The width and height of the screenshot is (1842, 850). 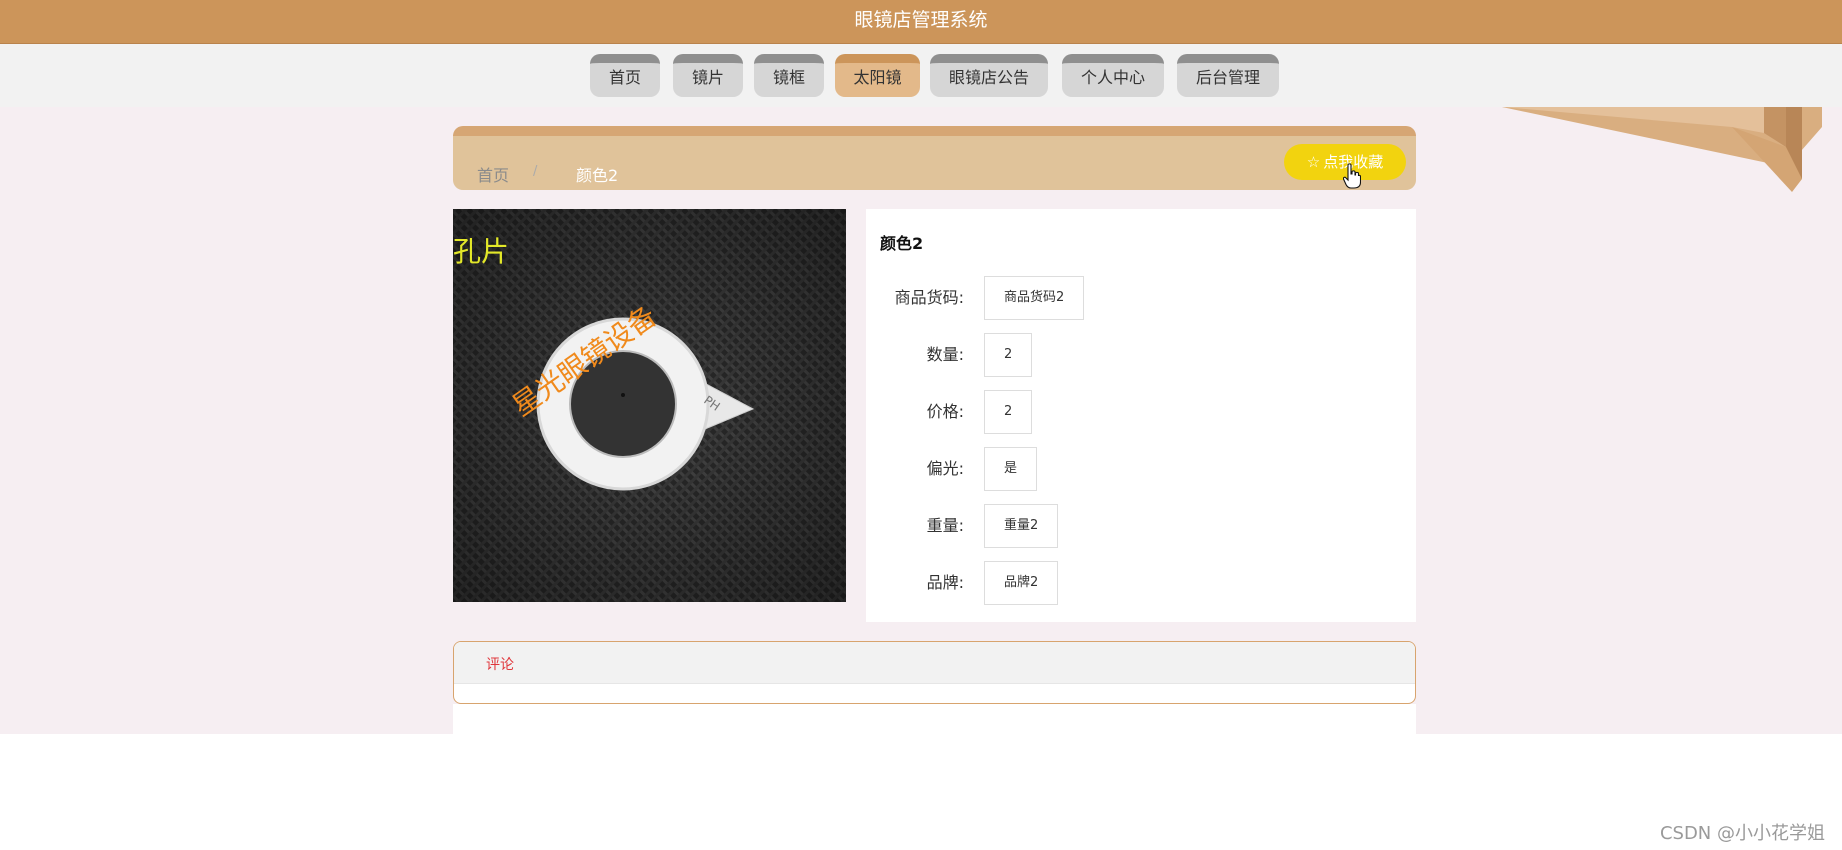 I want to click on field-row-quantity: 数量: 2, so click(x=1141, y=355).